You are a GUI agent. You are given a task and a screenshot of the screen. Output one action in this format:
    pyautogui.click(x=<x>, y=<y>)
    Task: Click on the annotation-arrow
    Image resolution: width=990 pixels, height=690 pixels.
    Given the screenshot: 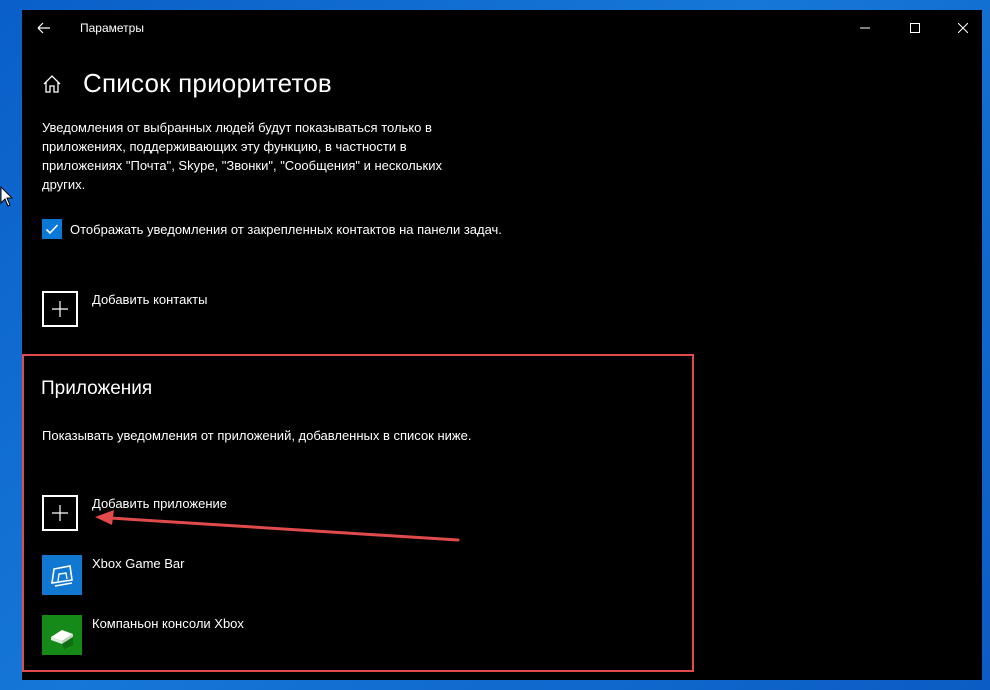 What is the action you would take?
    pyautogui.click(x=277, y=526)
    